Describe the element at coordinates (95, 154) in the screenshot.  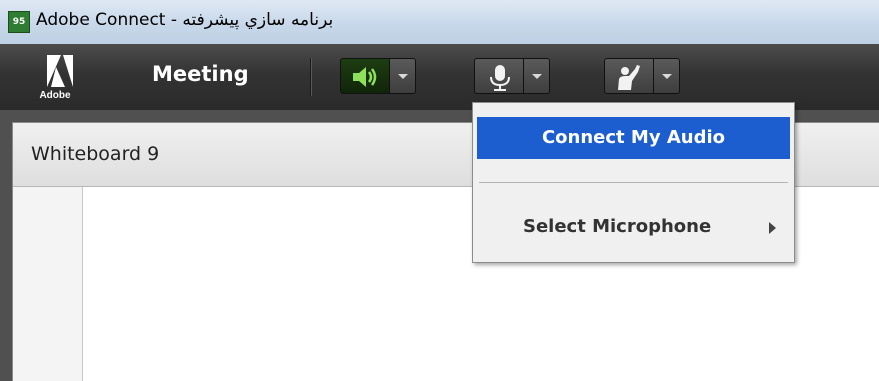
I see `pod-title: Whiteboard 9` at that location.